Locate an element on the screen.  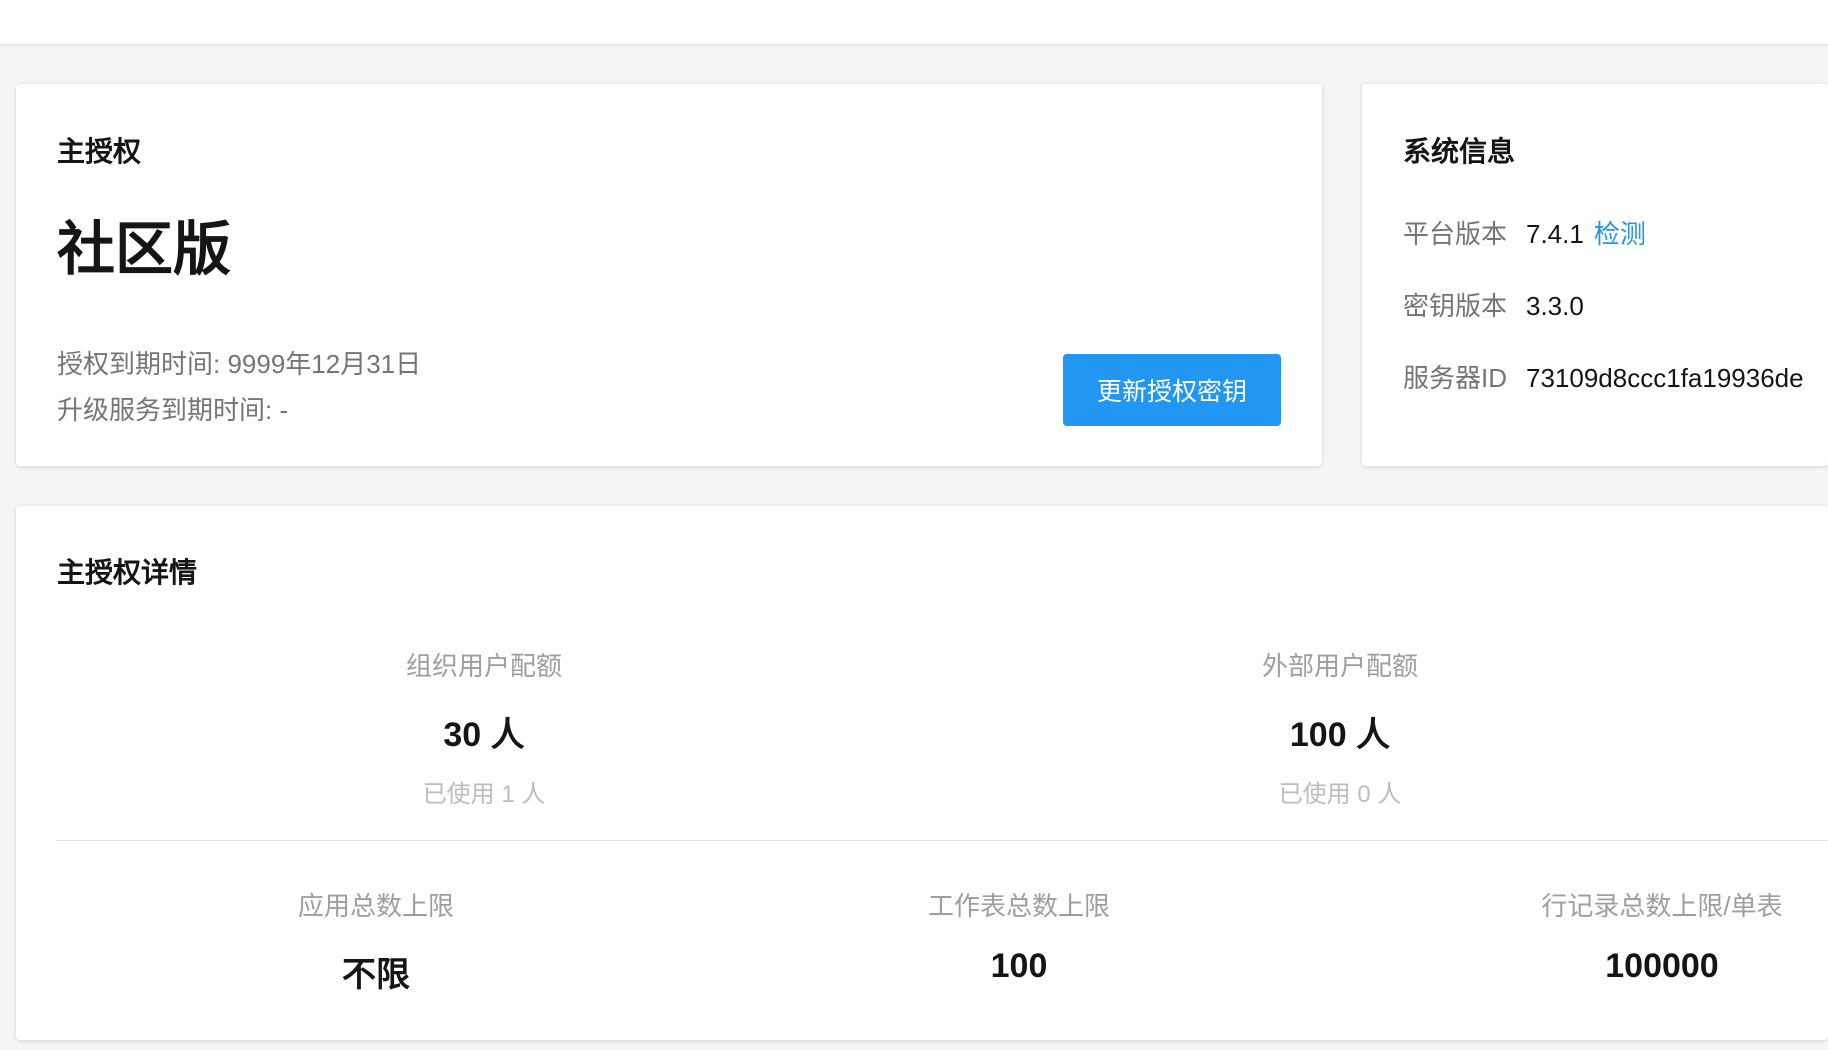
app-total-limit-label: 应用总数上限 is located at coordinates (376, 906).